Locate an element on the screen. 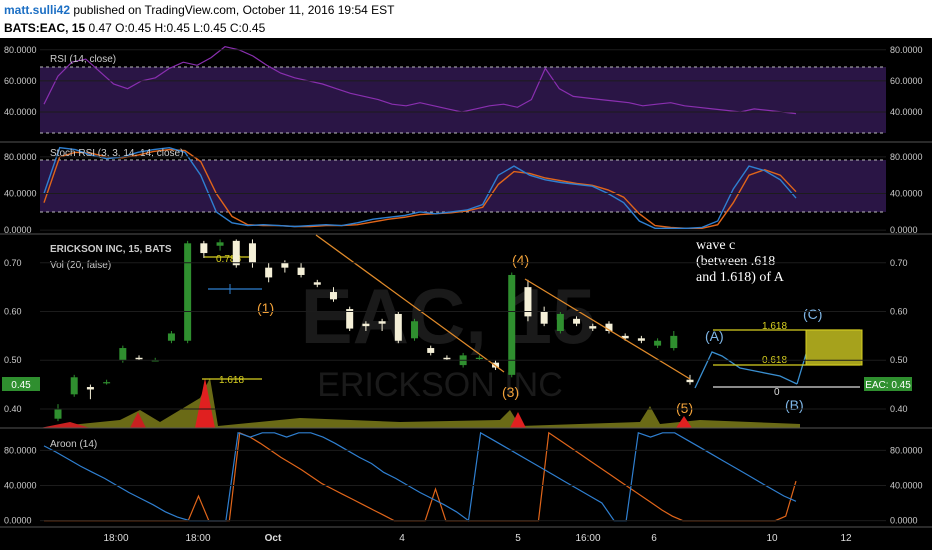  price-title: ERICKSON INC, 15, BATS is located at coordinates (111, 249).